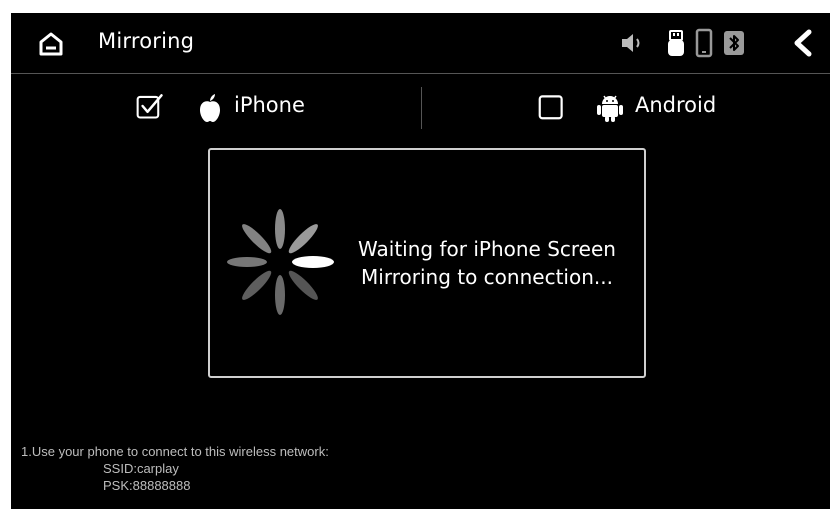  I want to click on waiting-message-line1: Waiting for iPhone Screen, so click(487, 249).